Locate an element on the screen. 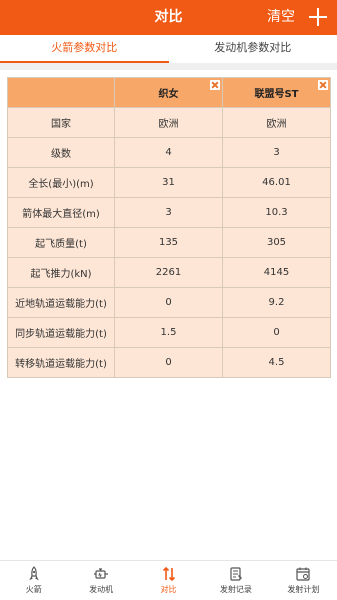  table-row: 级数 4 3 is located at coordinates (169, 152).